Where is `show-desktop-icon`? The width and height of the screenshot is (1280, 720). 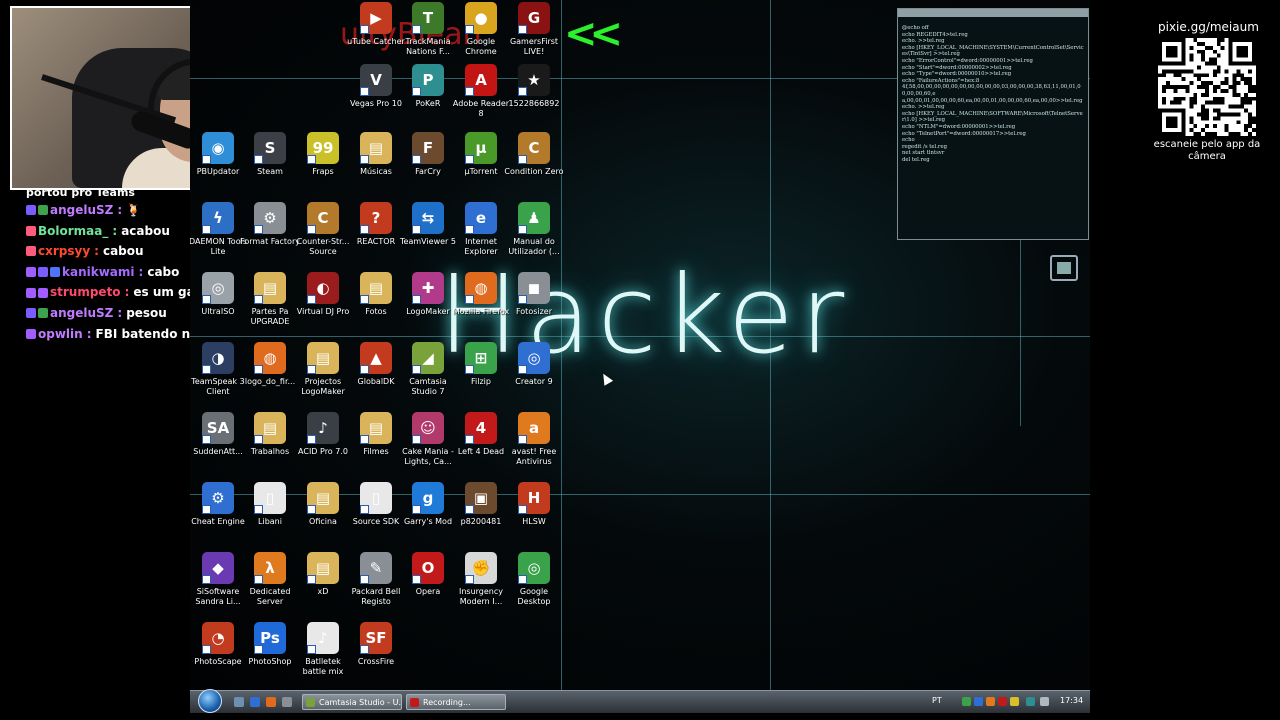
show-desktop-icon is located at coordinates (239, 702).